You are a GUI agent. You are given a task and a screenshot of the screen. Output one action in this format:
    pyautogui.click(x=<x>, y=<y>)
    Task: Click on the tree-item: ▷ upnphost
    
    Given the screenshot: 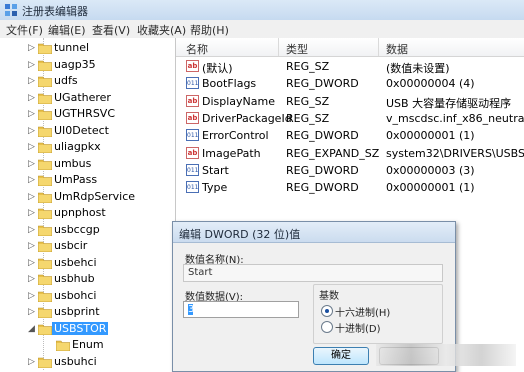 What is the action you would take?
    pyautogui.click(x=87, y=213)
    